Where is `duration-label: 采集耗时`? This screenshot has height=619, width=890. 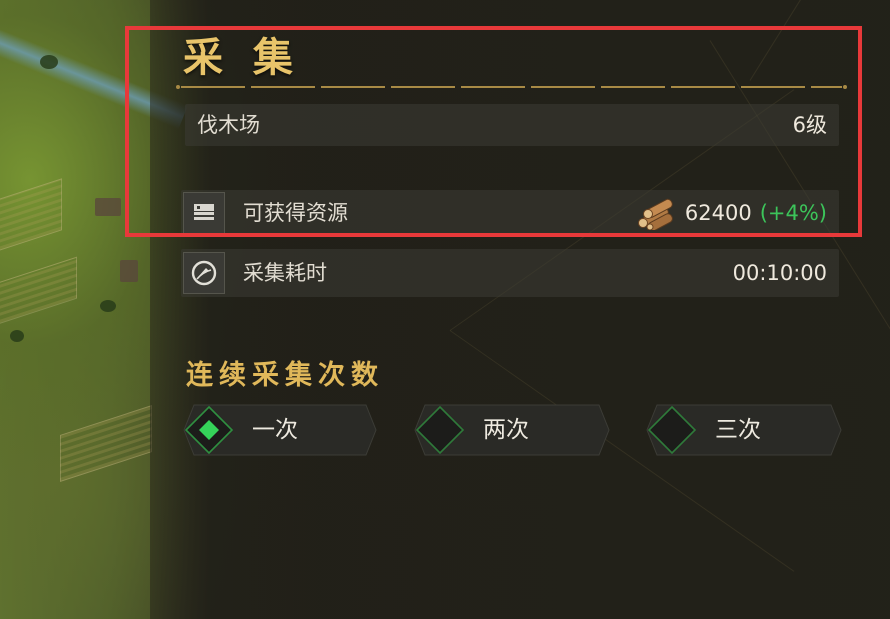
duration-label: 采集耗时 is located at coordinates (285, 273).